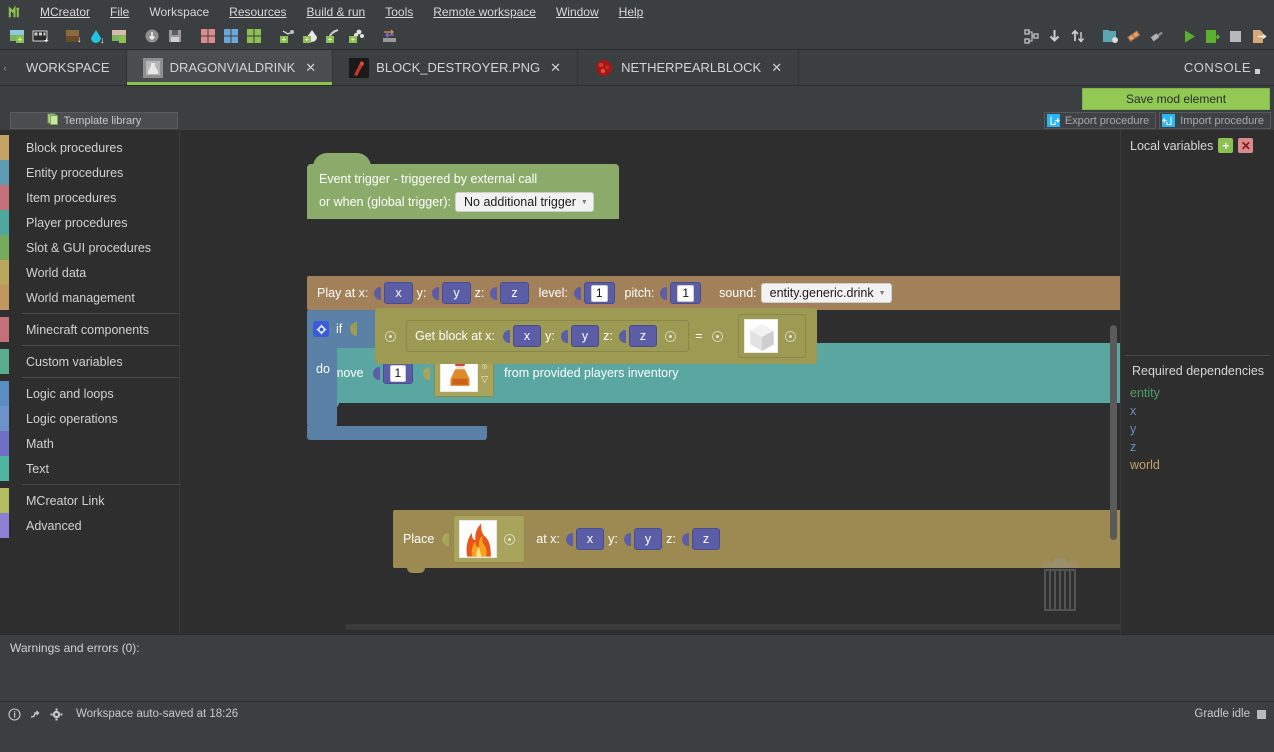 The width and height of the screenshot is (1274, 752). What do you see at coordinates (1176, 99) in the screenshot?
I see `save-mod-element-button: Save mod element` at bounding box center [1176, 99].